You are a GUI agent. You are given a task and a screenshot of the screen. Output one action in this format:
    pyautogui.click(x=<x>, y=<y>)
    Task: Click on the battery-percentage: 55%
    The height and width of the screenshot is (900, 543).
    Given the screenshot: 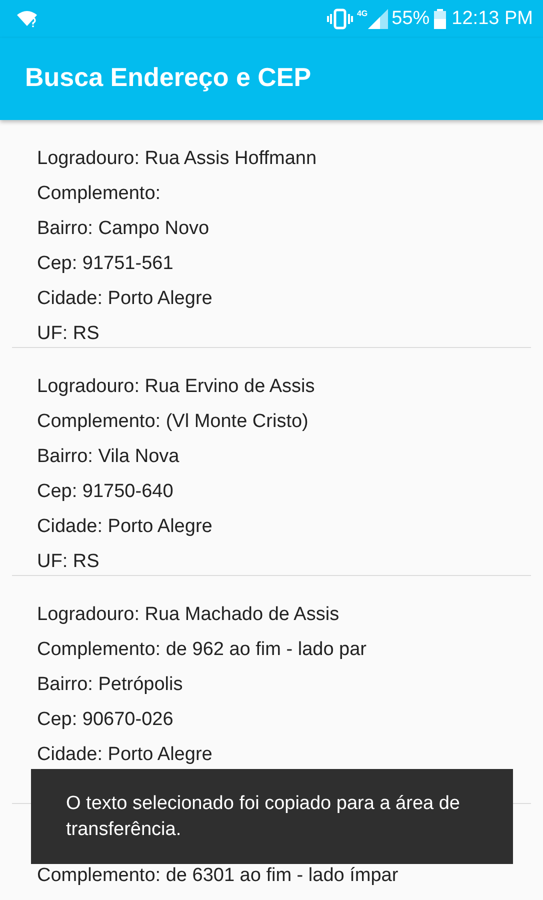 What is the action you would take?
    pyautogui.click(x=411, y=19)
    